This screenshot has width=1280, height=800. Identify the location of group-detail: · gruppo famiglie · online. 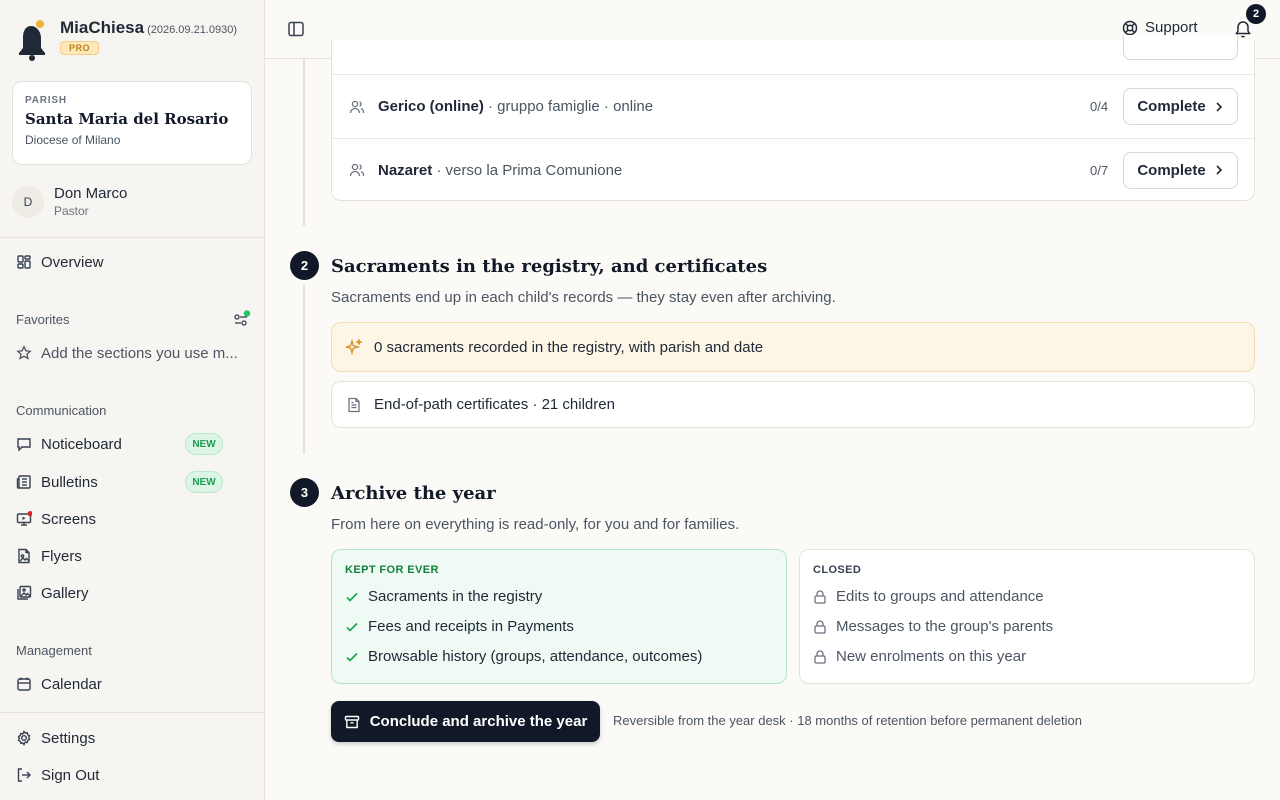
(568, 106).